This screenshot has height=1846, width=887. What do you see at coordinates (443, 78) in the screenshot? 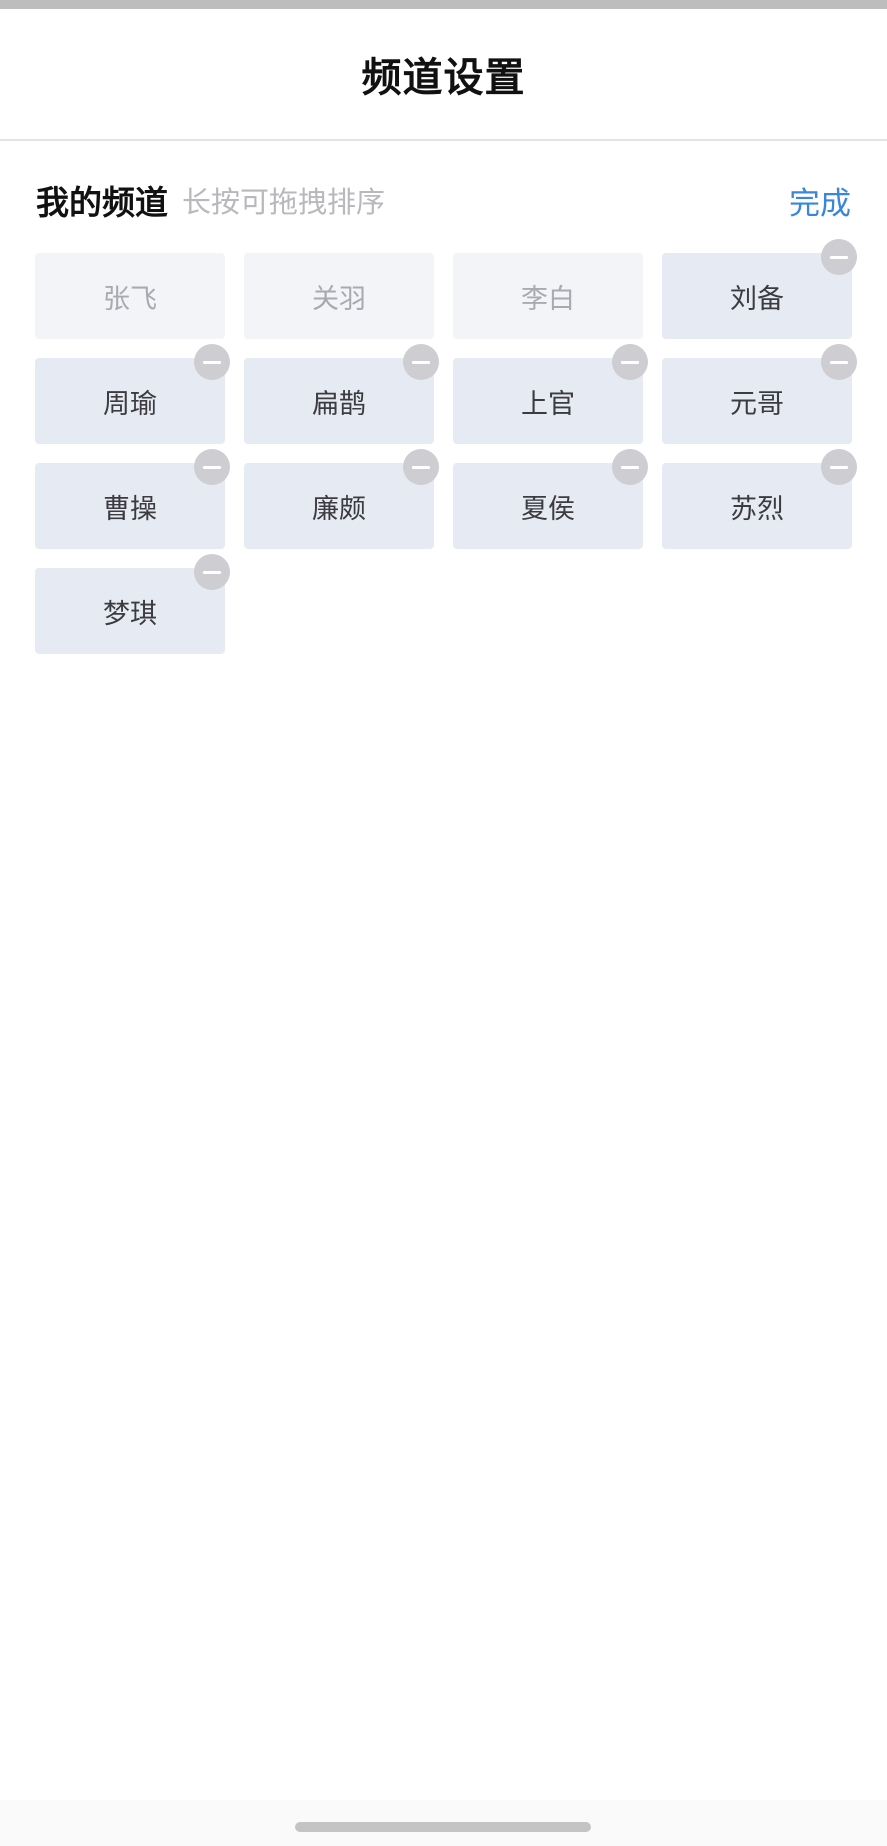
I see `page-title: 频道设置` at bounding box center [443, 78].